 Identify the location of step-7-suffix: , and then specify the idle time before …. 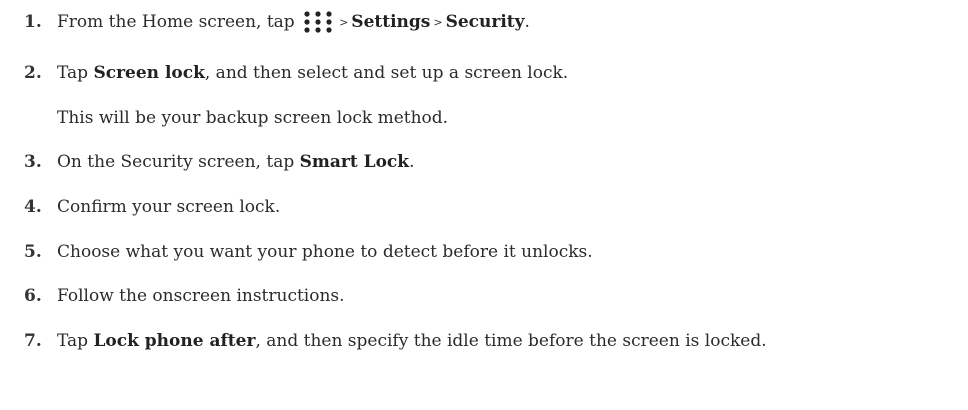
(511, 341).